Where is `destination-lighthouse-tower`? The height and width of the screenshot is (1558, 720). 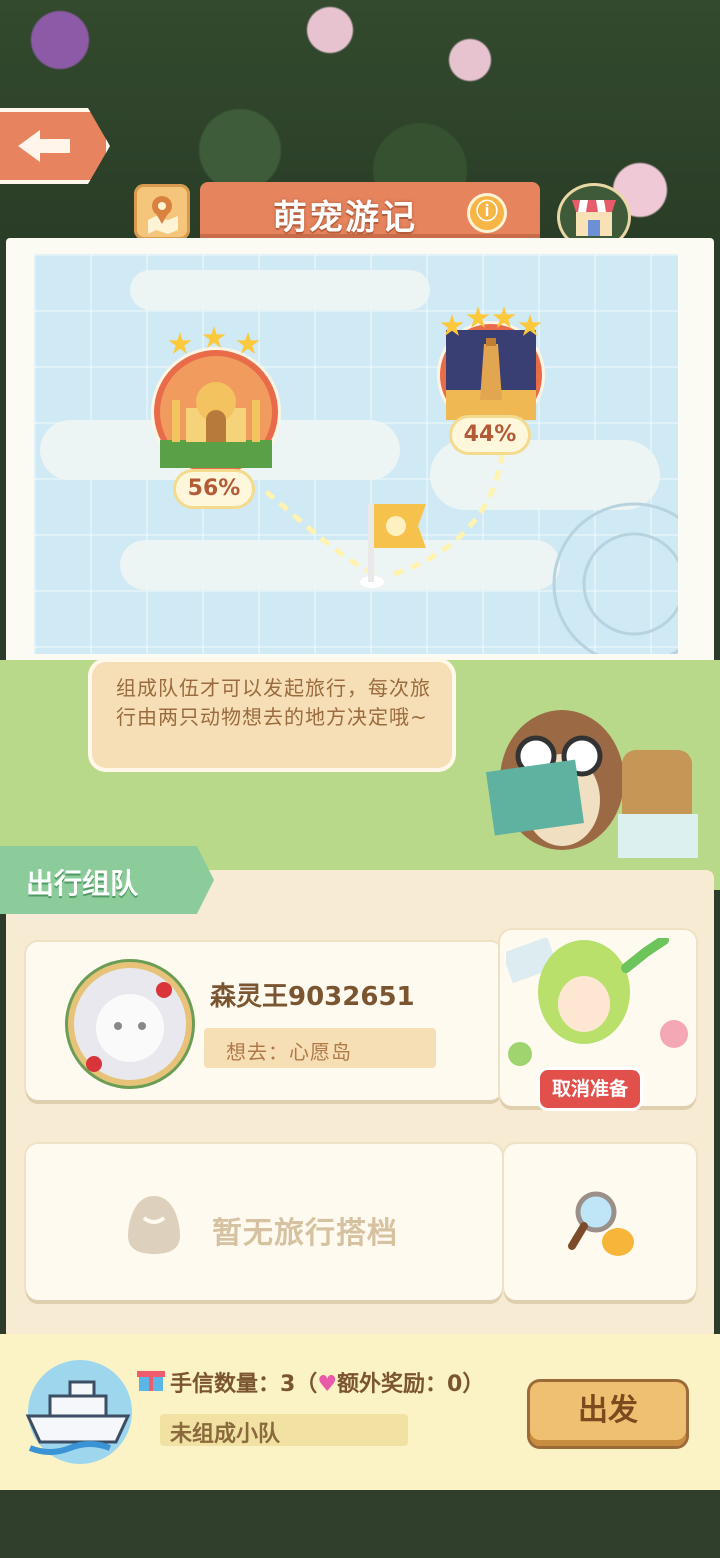
destination-lighthouse-tower is located at coordinates (491, 375).